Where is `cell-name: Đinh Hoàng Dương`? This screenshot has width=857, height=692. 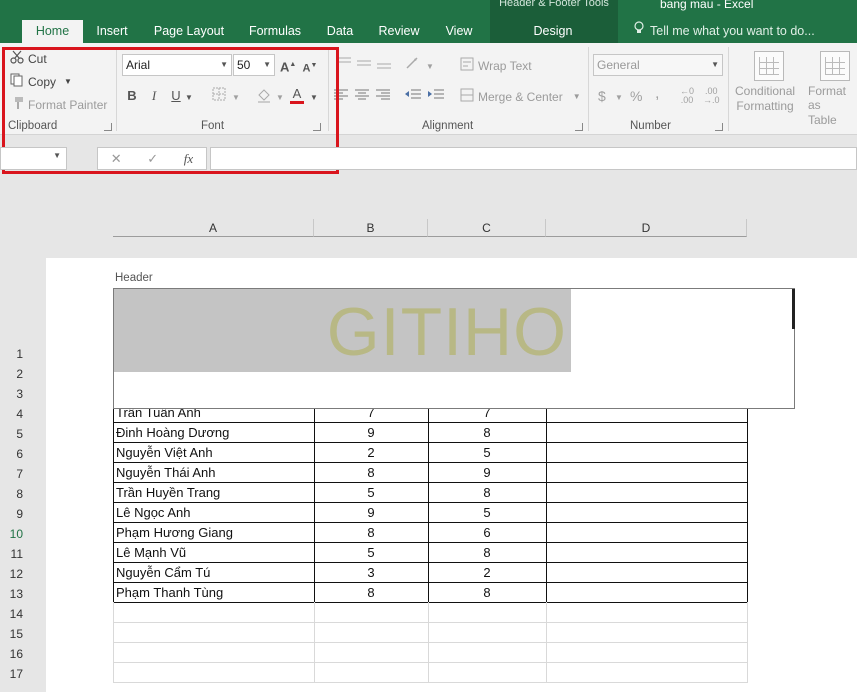
cell-name: Đinh Hoàng Dương is located at coordinates (213, 432).